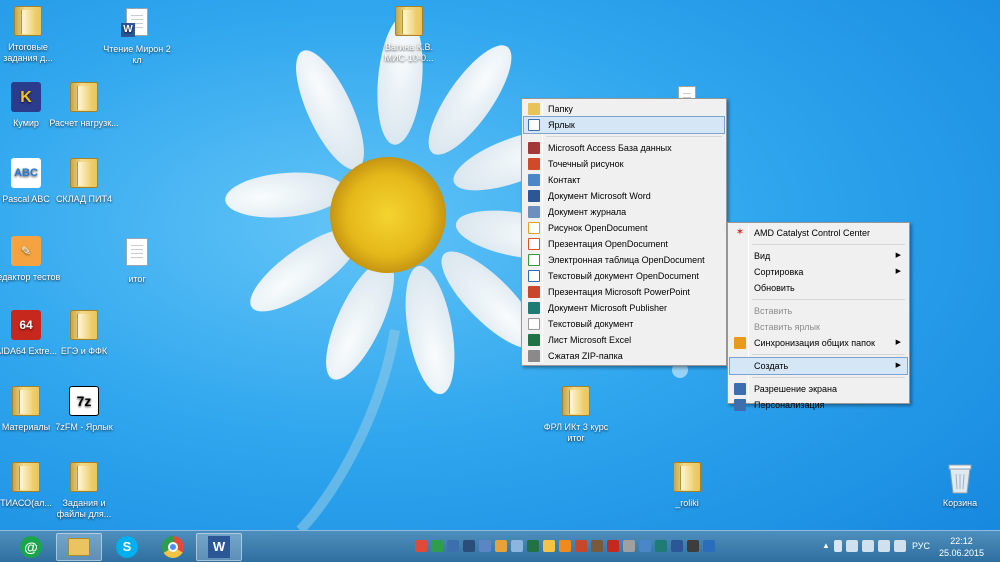  I want to click on word-icon, so click(534, 196).